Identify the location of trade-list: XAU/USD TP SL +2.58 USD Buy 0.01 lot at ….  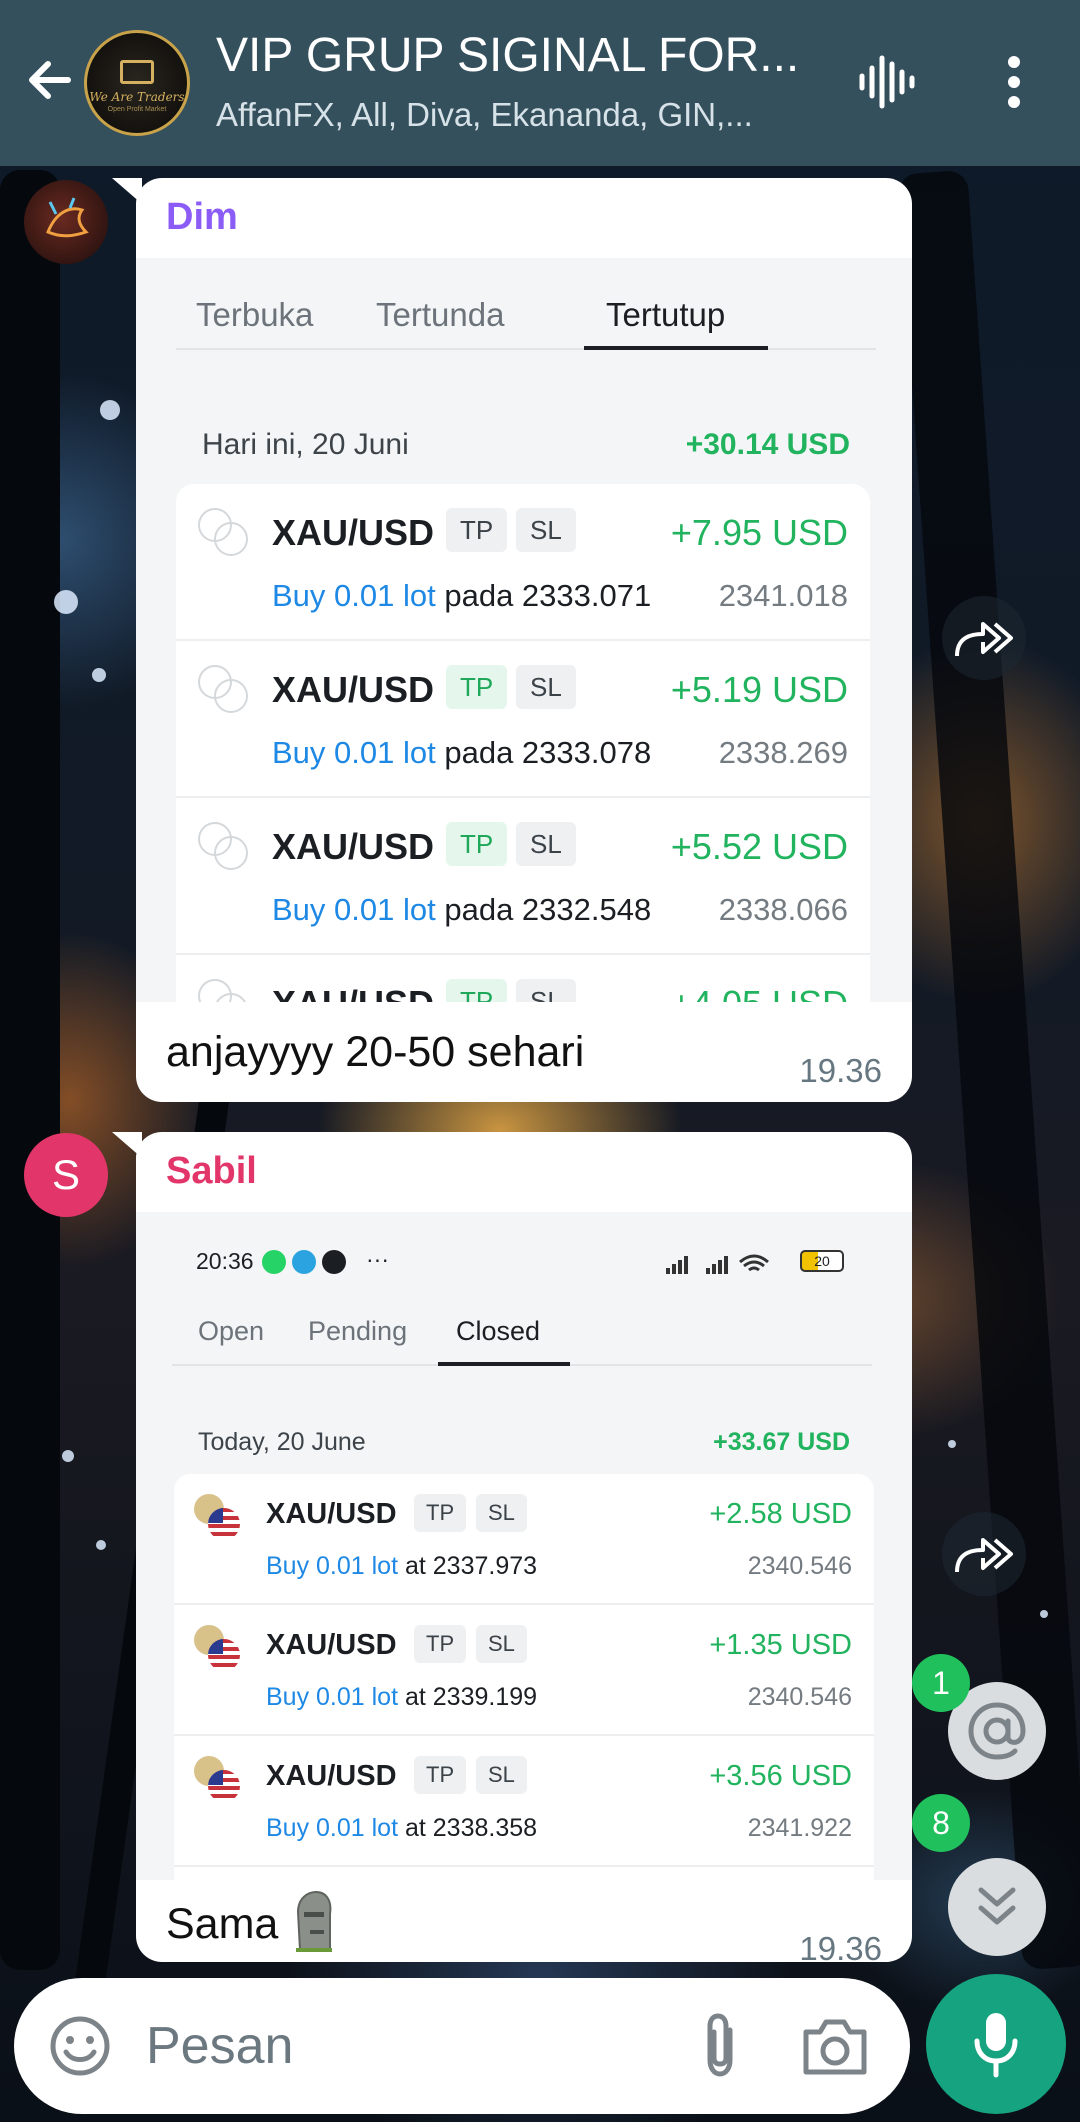
(524, 1677).